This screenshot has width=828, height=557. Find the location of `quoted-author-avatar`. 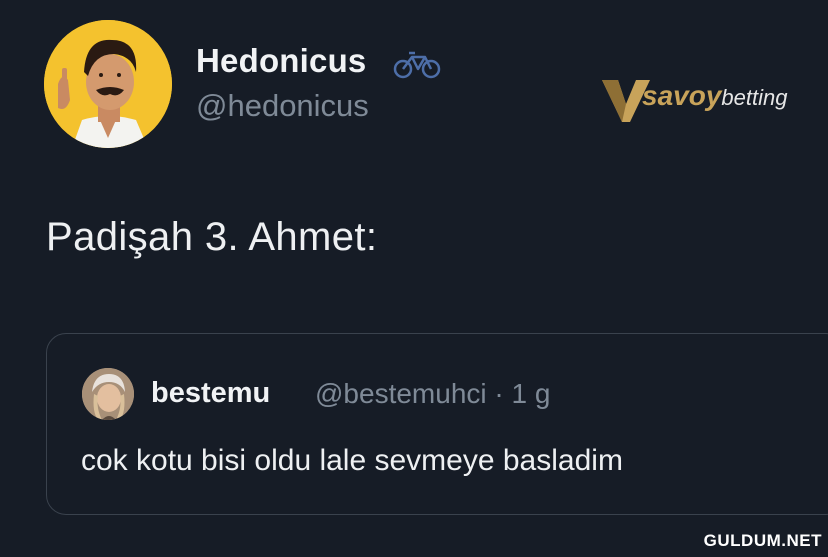

quoted-author-avatar is located at coordinates (108, 394).